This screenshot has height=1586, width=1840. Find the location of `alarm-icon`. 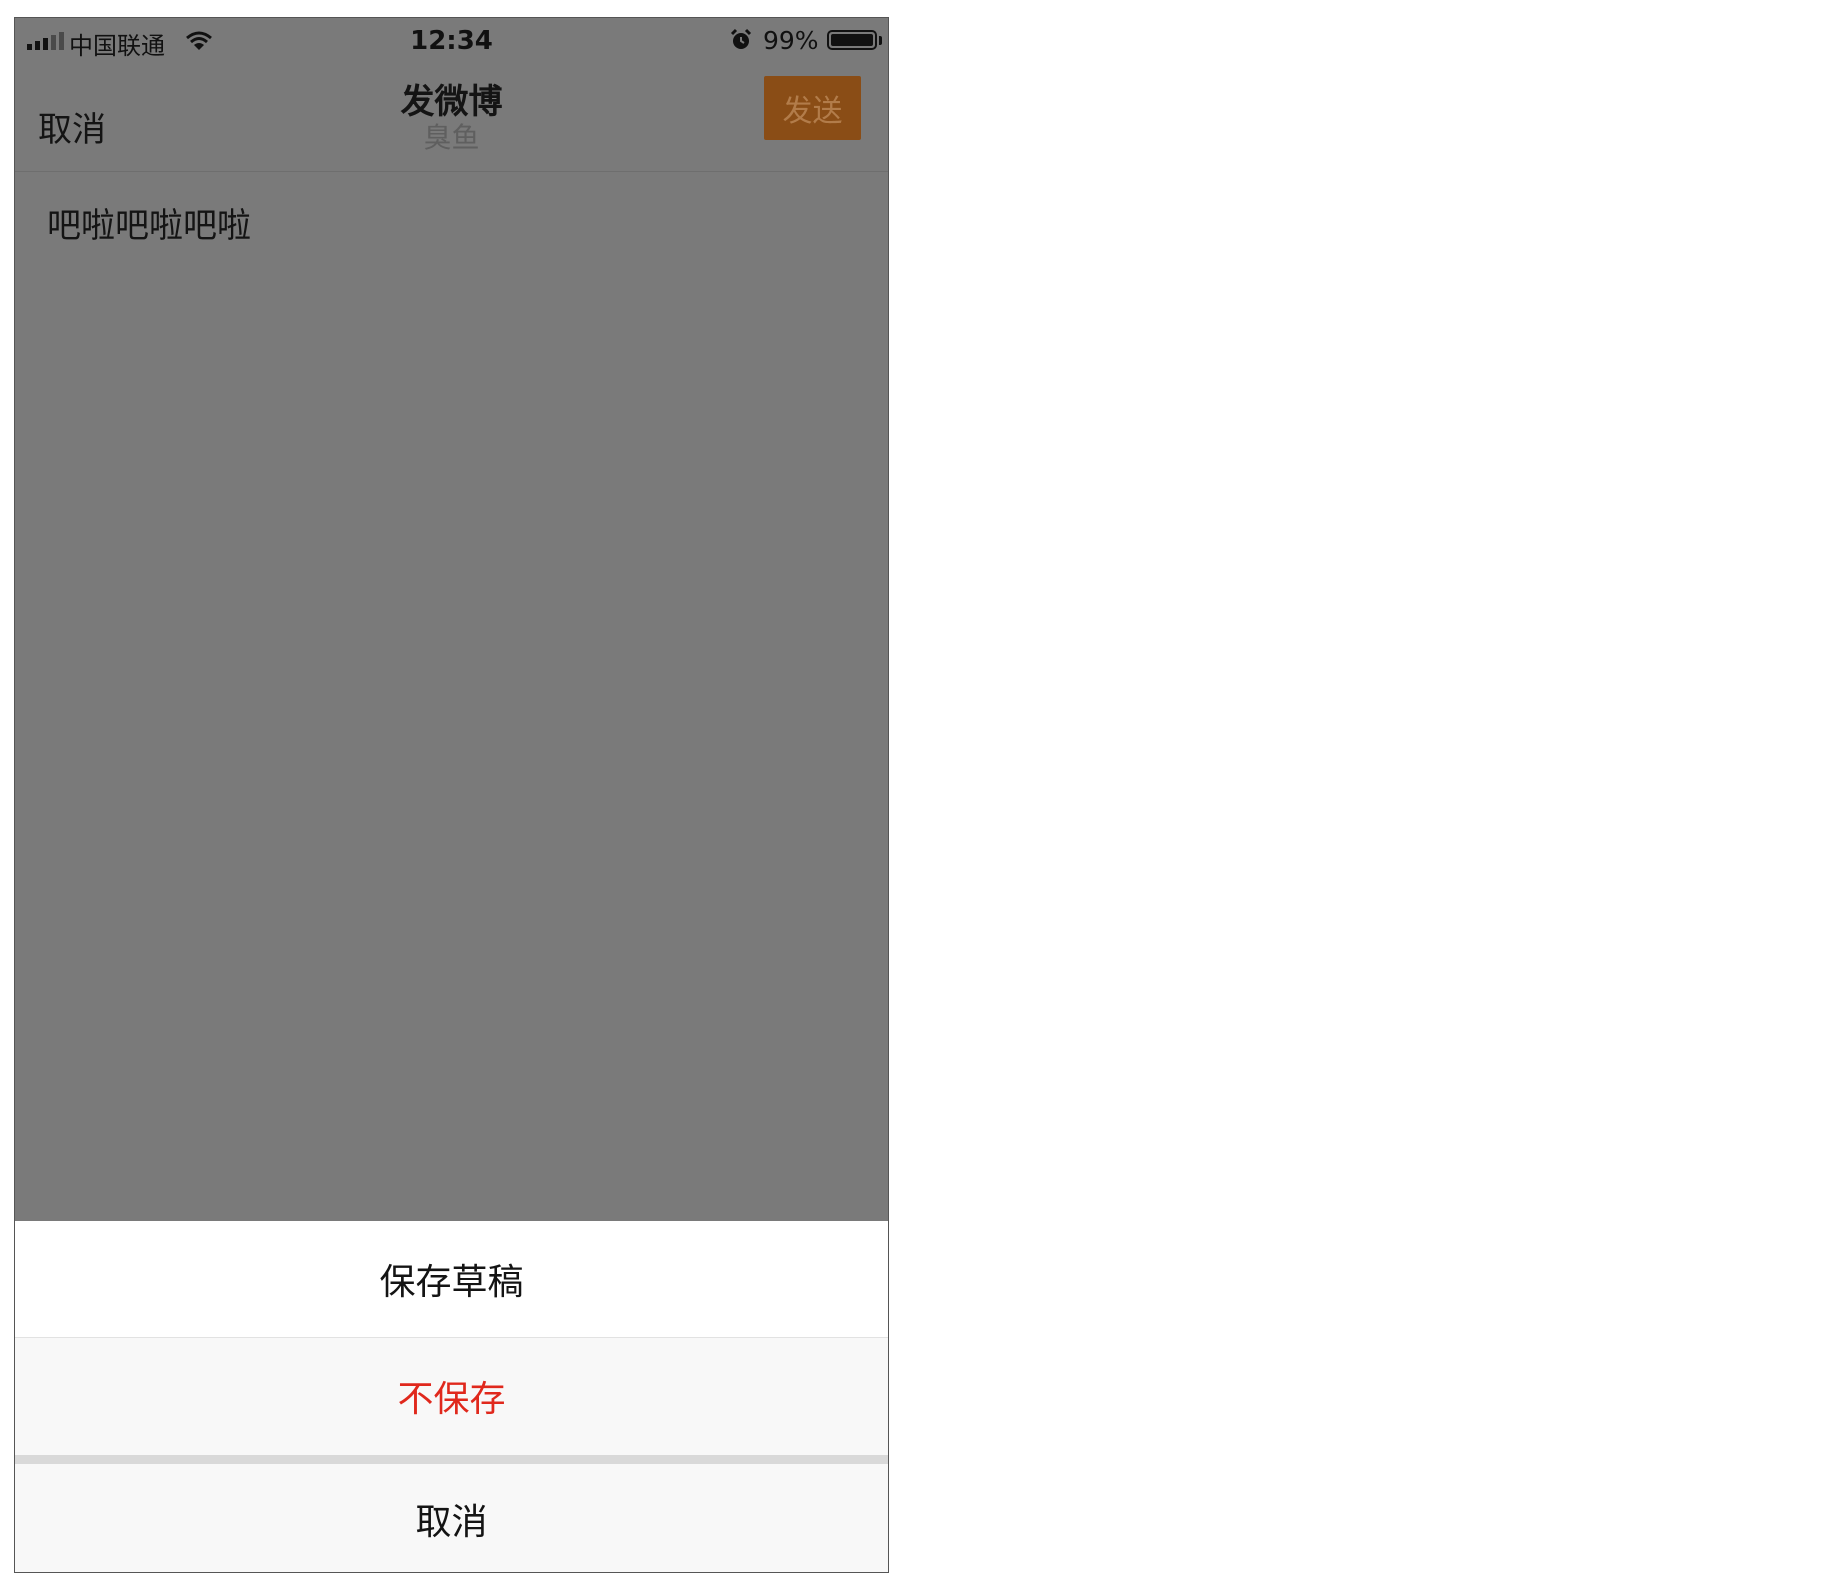

alarm-icon is located at coordinates (741, 43).